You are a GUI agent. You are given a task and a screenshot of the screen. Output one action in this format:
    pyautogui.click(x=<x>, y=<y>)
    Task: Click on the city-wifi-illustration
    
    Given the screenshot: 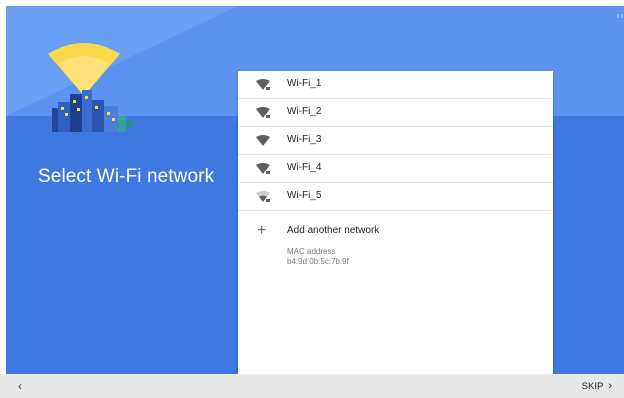 What is the action you would take?
    pyautogui.click(x=91, y=87)
    